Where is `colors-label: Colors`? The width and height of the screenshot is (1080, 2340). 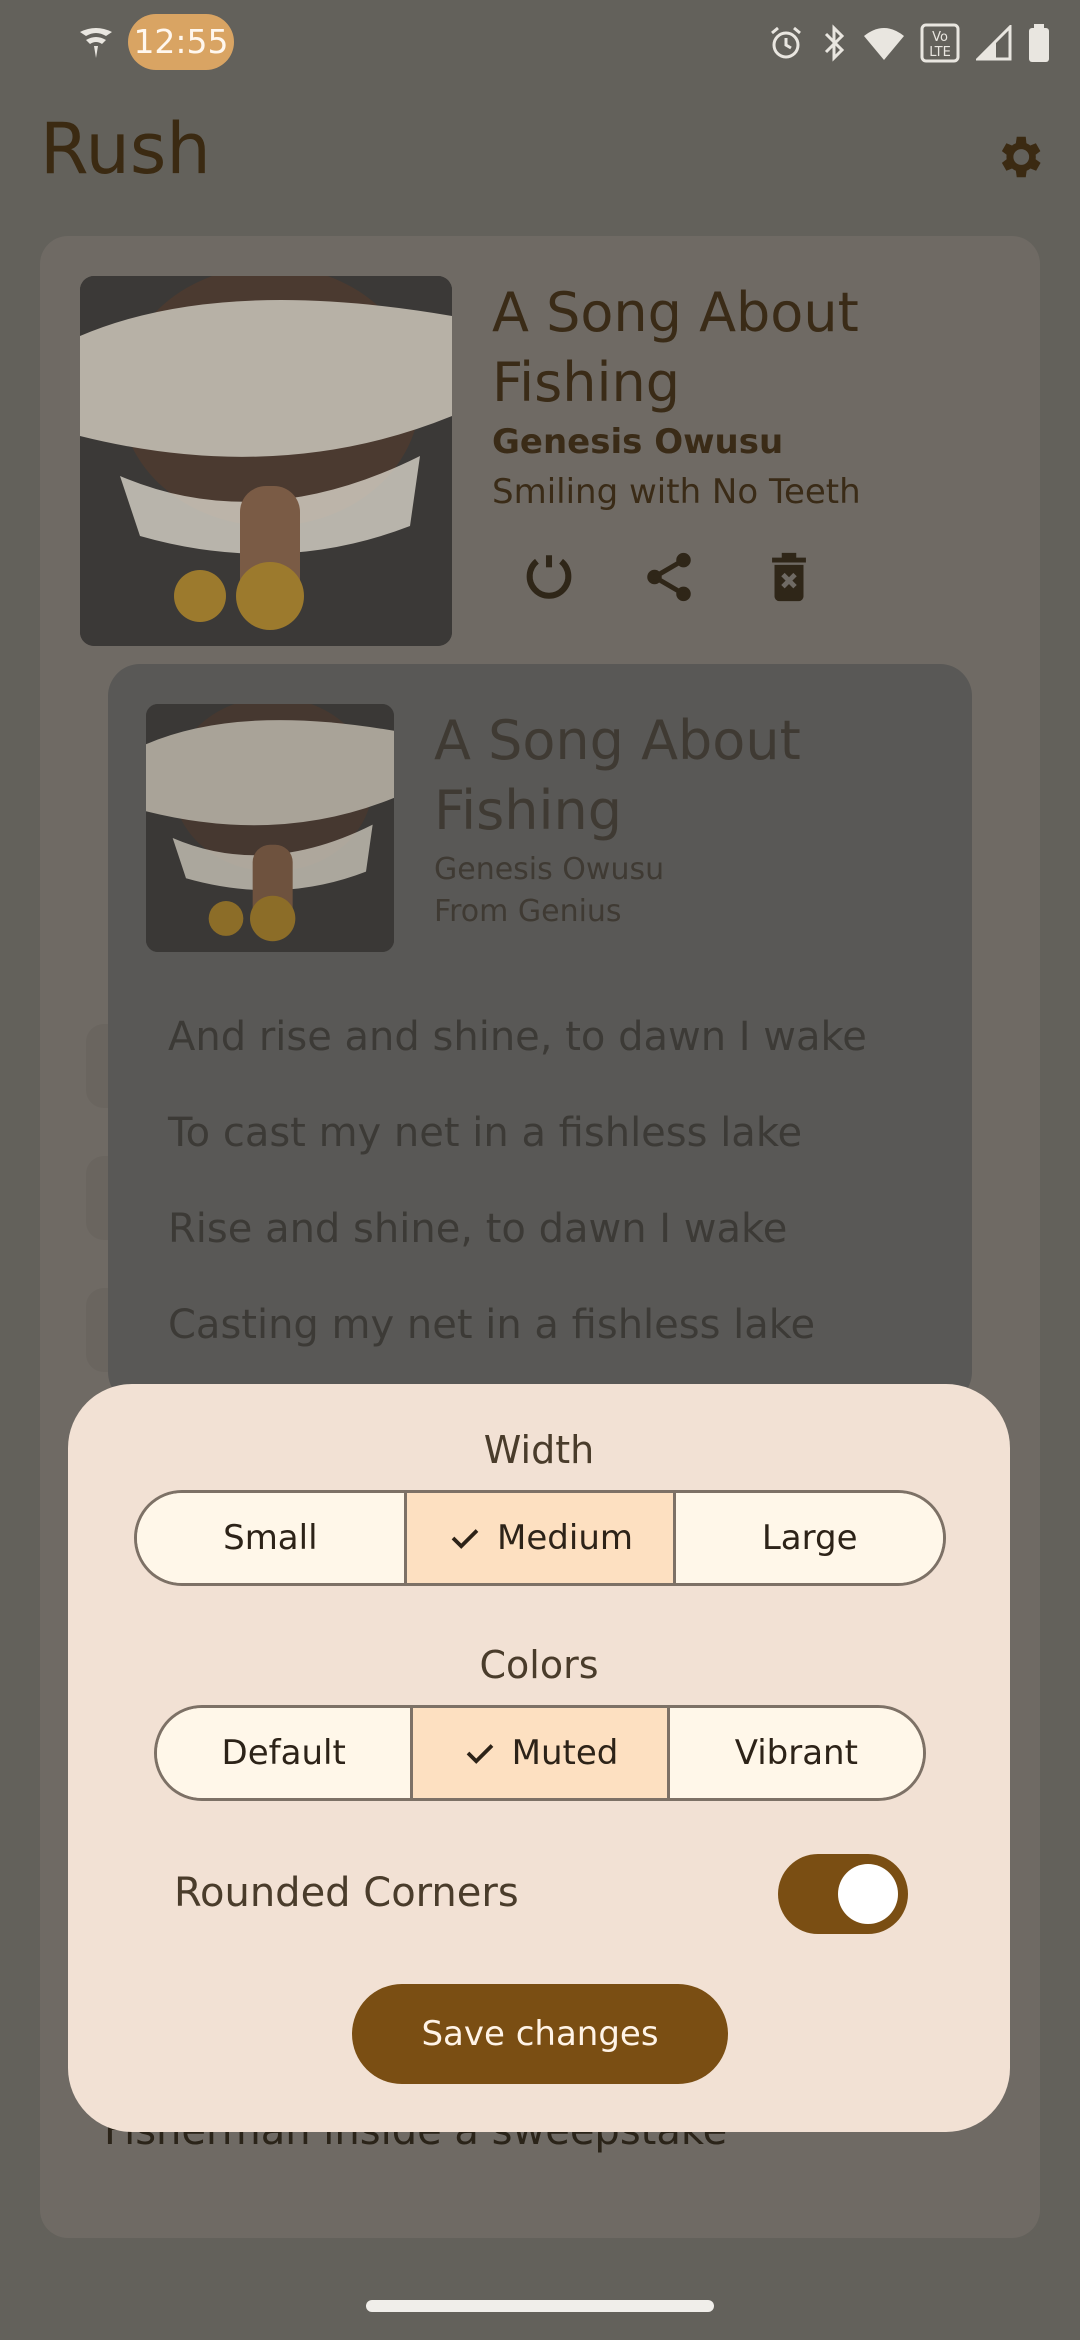 colors-label: Colors is located at coordinates (539, 1665).